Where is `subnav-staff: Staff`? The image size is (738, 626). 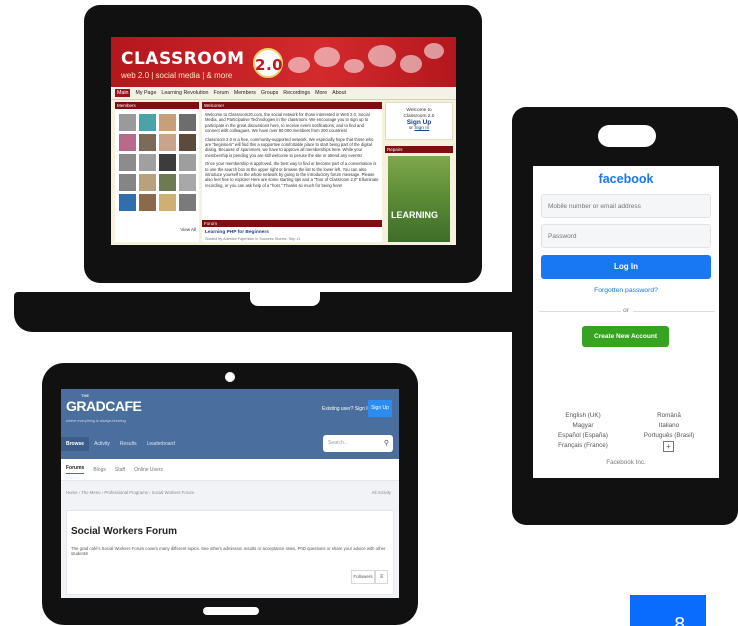 subnav-staff: Staff is located at coordinates (120, 470).